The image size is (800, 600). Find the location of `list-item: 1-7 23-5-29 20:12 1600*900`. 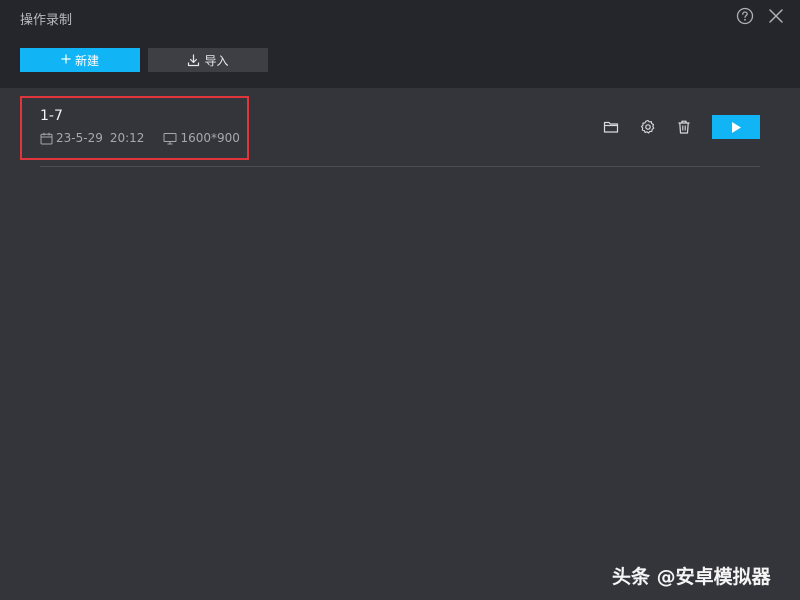

list-item: 1-7 23-5-29 20:12 1600*900 is located at coordinates (390, 131).